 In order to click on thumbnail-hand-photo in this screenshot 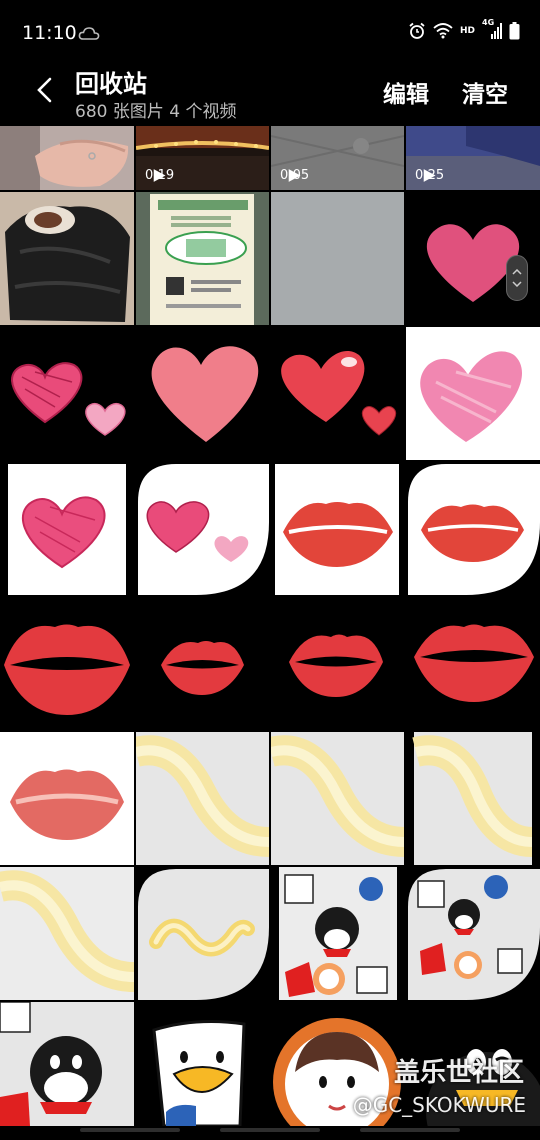, I will do `click(67, 158)`.